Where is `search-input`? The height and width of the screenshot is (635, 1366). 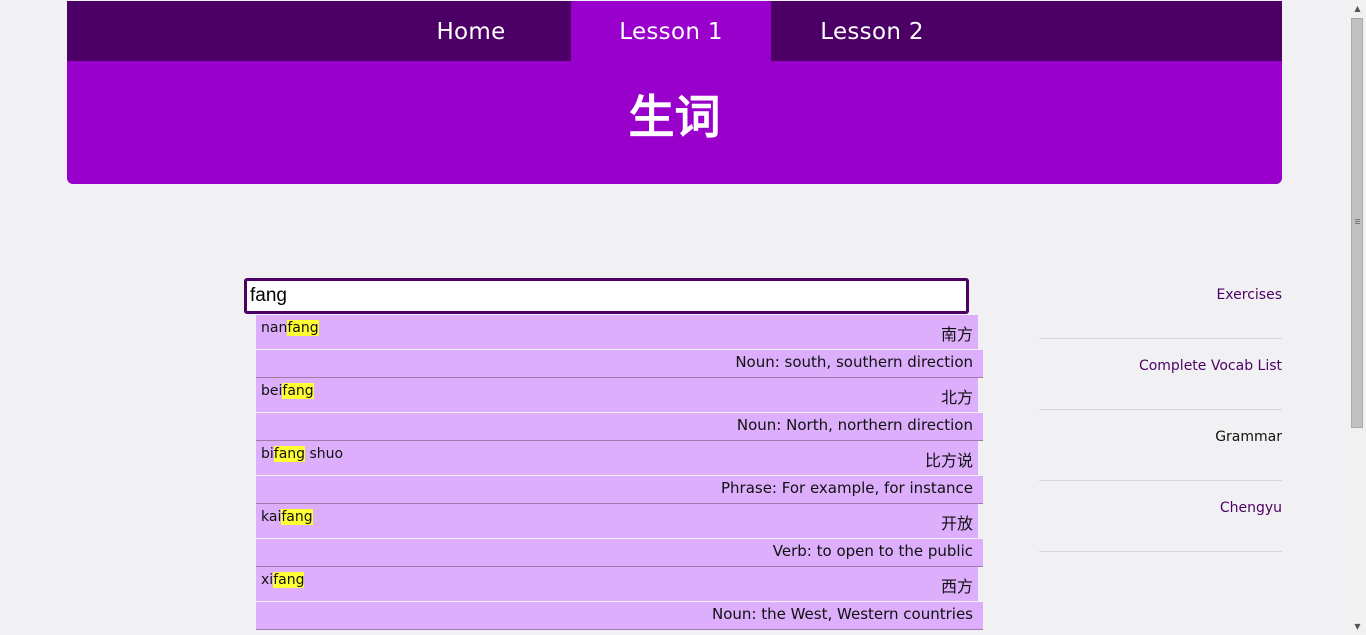 search-input is located at coordinates (606, 296).